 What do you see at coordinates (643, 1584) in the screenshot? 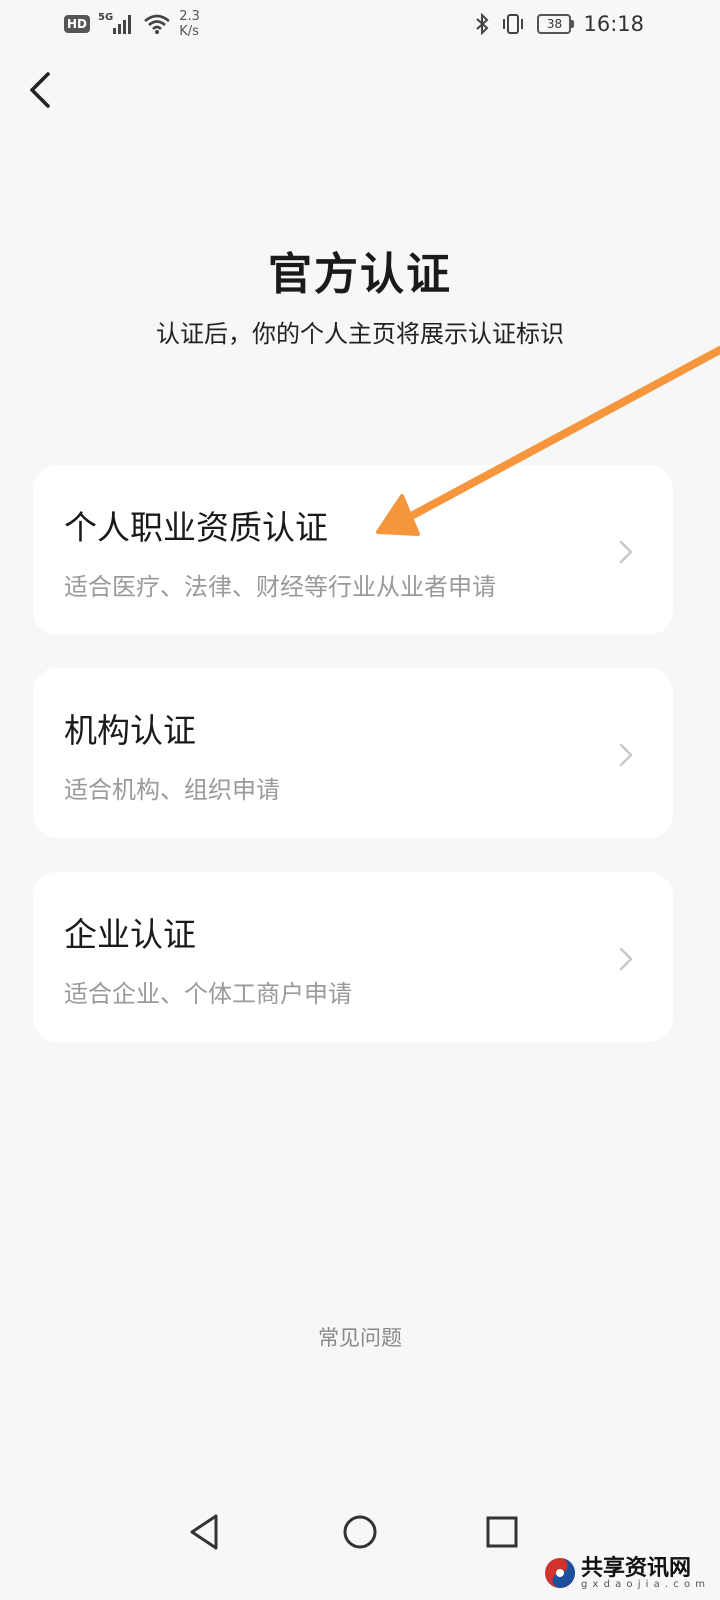
I see `watermark-domain: g x d a o j i a . c o m` at bounding box center [643, 1584].